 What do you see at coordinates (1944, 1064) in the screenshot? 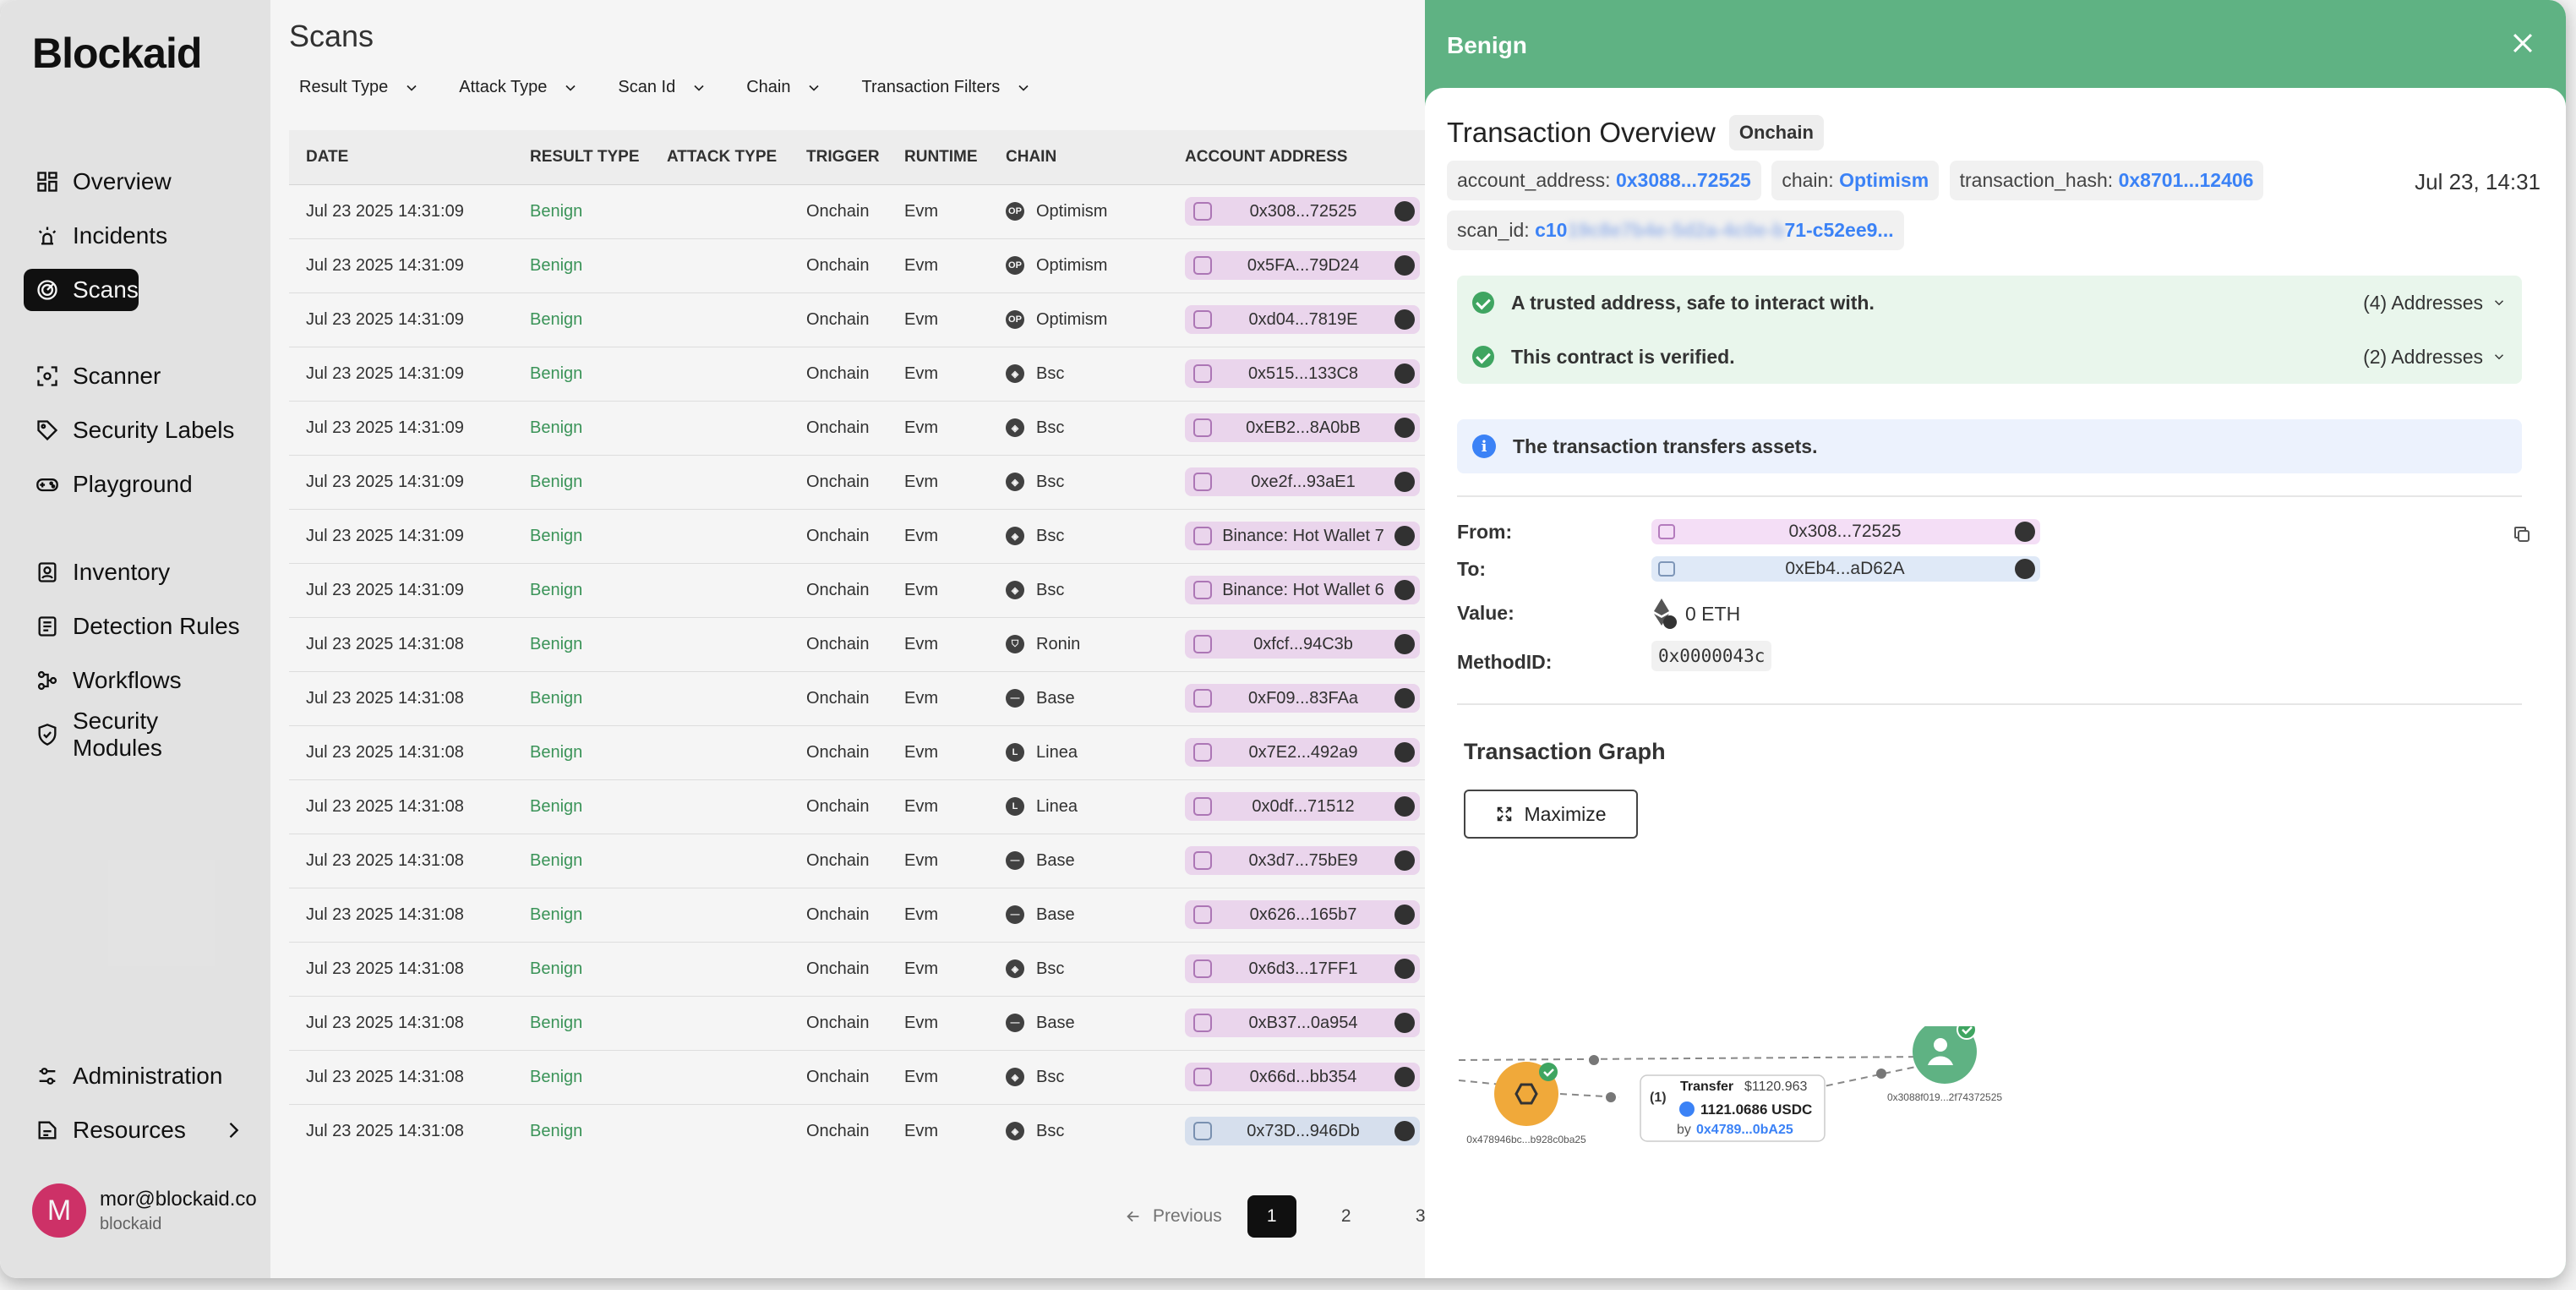
I see `target-node: 0x3088f019...2f74372525` at bounding box center [1944, 1064].